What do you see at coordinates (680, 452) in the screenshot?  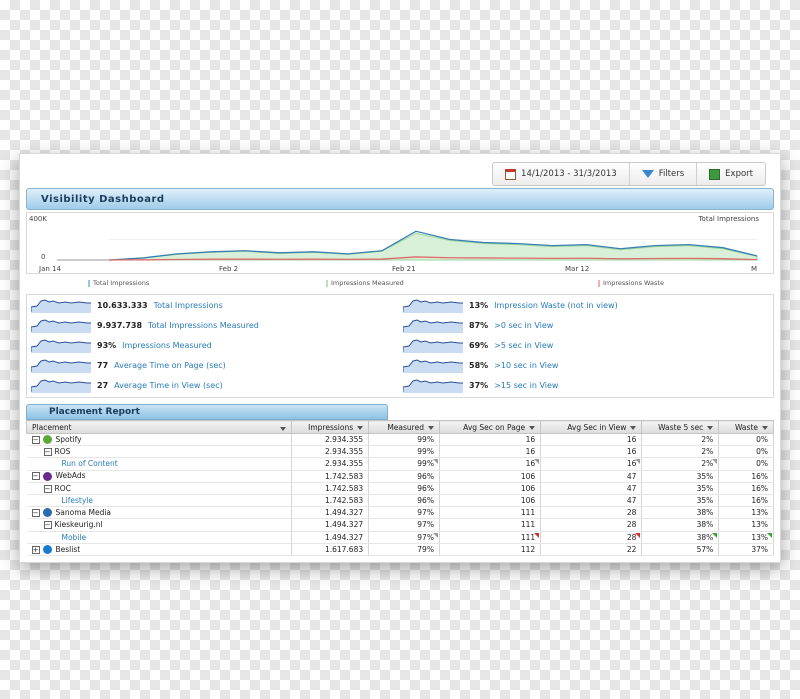 I see `table-cell: 2%` at bounding box center [680, 452].